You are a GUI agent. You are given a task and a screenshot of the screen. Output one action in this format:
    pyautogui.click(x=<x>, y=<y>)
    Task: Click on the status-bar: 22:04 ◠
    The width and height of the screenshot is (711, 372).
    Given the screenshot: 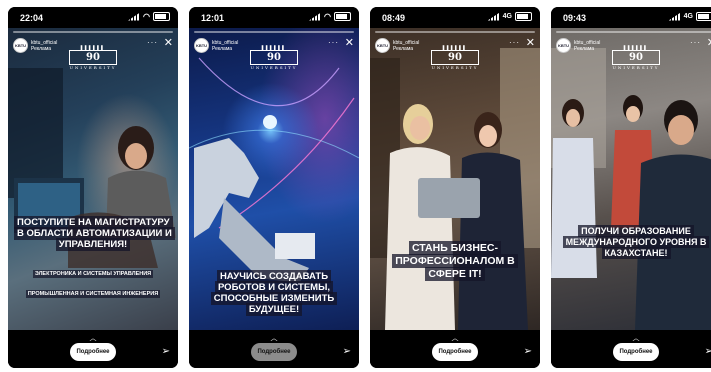 What is the action you would take?
    pyautogui.click(x=93, y=17)
    